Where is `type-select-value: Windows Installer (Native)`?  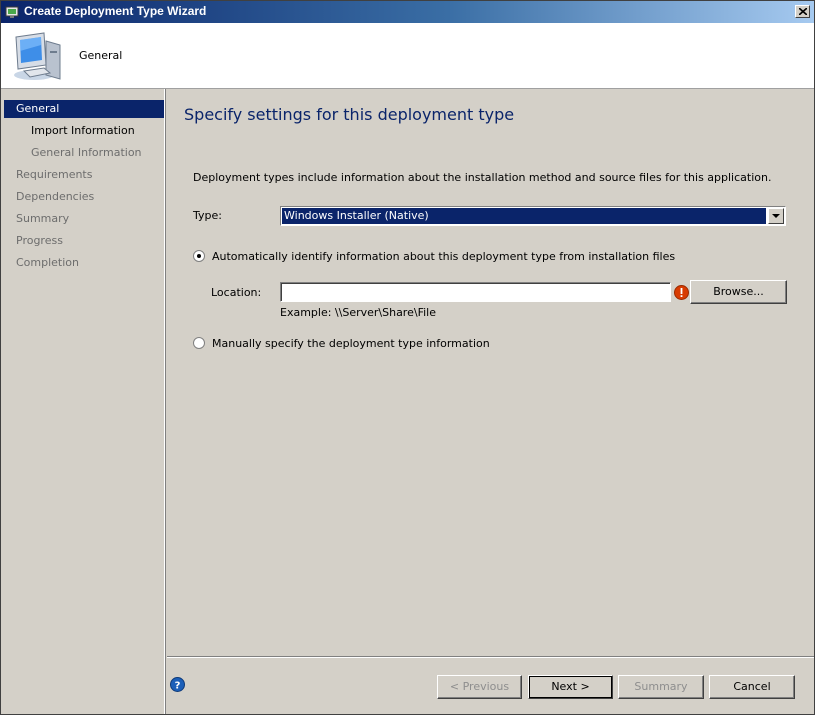 type-select-value: Windows Installer (Native) is located at coordinates (524, 216).